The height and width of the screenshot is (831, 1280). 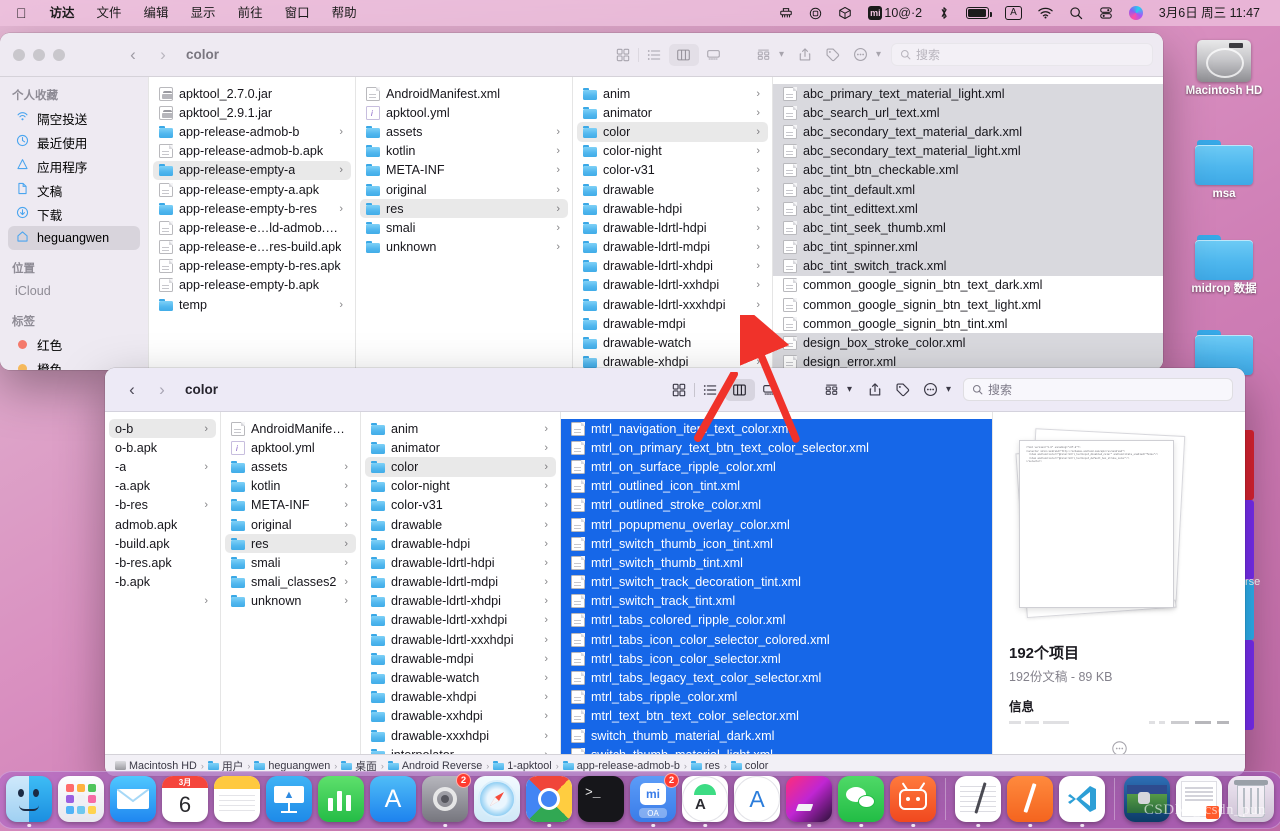 What do you see at coordinates (62, 13) in the screenshot?
I see `menu-item-finder: 访达` at bounding box center [62, 13].